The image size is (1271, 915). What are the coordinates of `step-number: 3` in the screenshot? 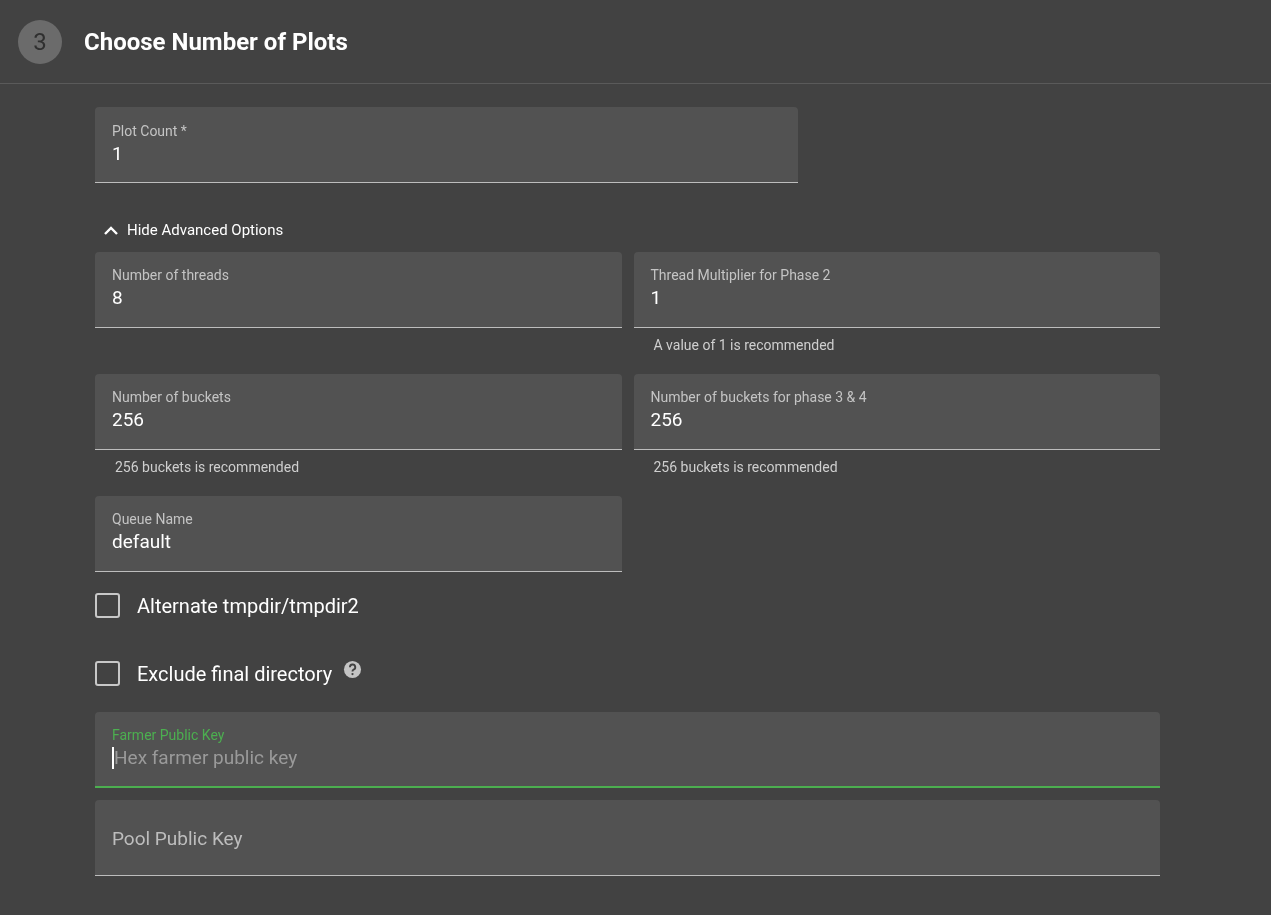 It's located at (40, 41).